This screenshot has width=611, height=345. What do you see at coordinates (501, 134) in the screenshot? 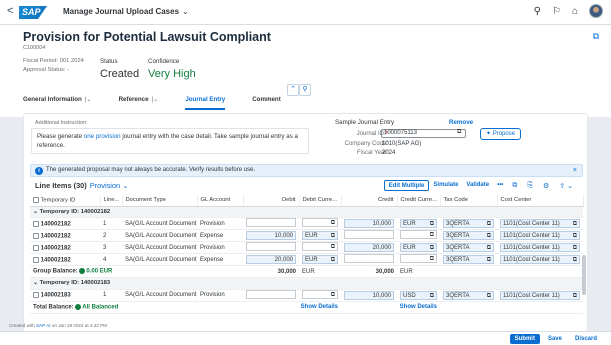
I see `propose-button: ✦ Propose` at bounding box center [501, 134].